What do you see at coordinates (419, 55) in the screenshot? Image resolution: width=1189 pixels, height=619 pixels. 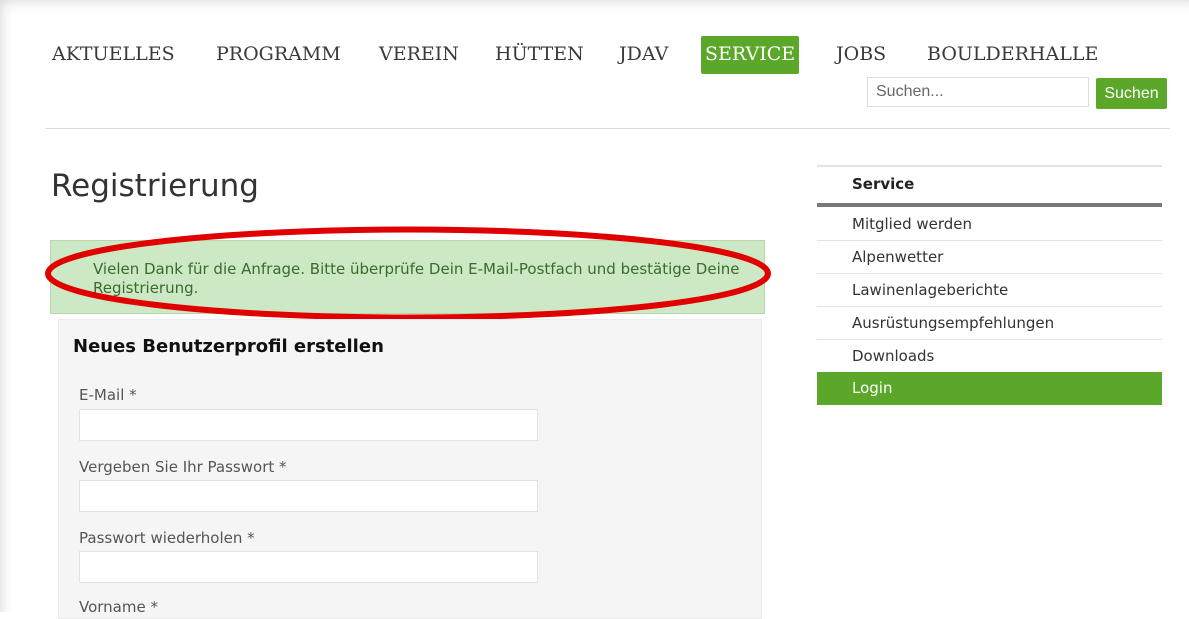 I see `nav-item-verein: VEREIN` at bounding box center [419, 55].